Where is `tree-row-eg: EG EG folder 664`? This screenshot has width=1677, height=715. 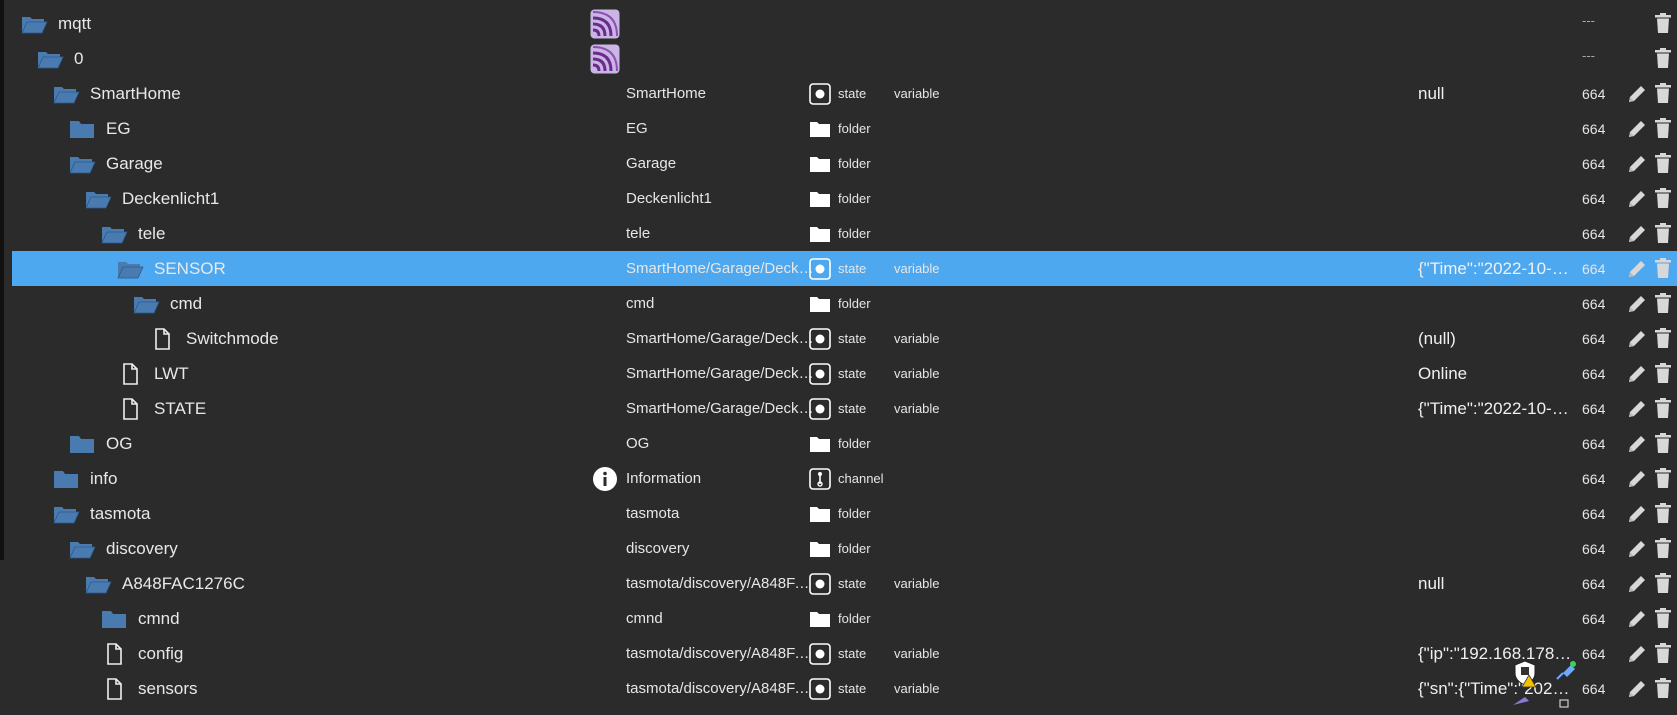 tree-row-eg: EG EG folder 664 is located at coordinates (844, 128).